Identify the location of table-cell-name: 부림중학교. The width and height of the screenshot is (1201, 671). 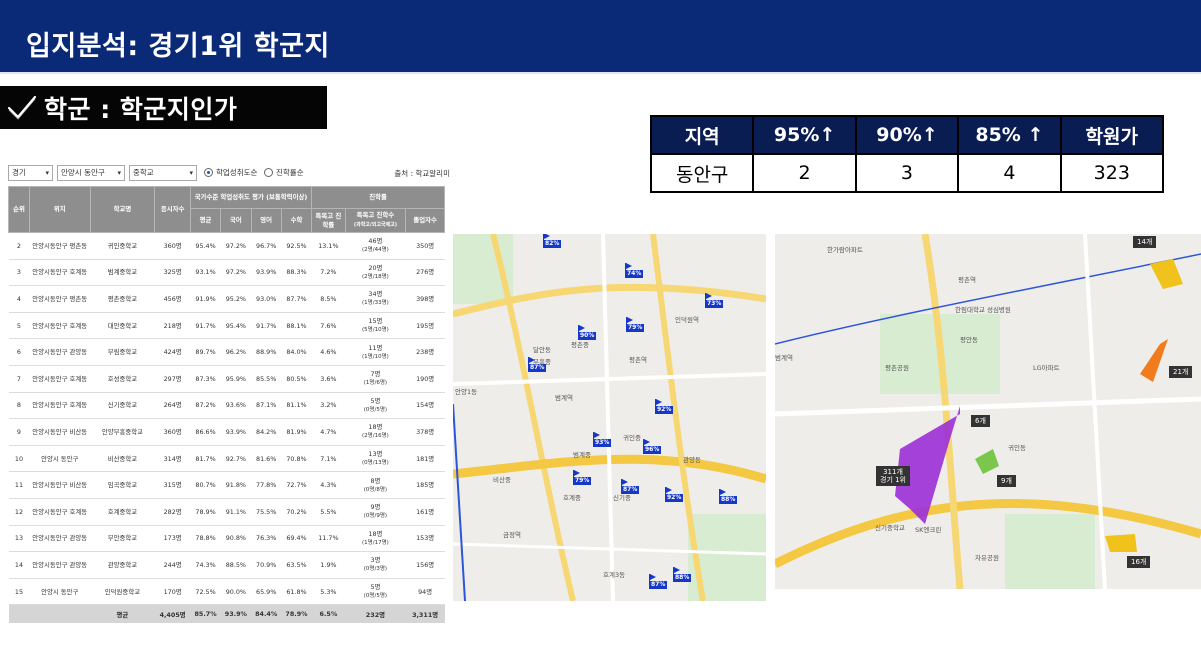
(122, 352).